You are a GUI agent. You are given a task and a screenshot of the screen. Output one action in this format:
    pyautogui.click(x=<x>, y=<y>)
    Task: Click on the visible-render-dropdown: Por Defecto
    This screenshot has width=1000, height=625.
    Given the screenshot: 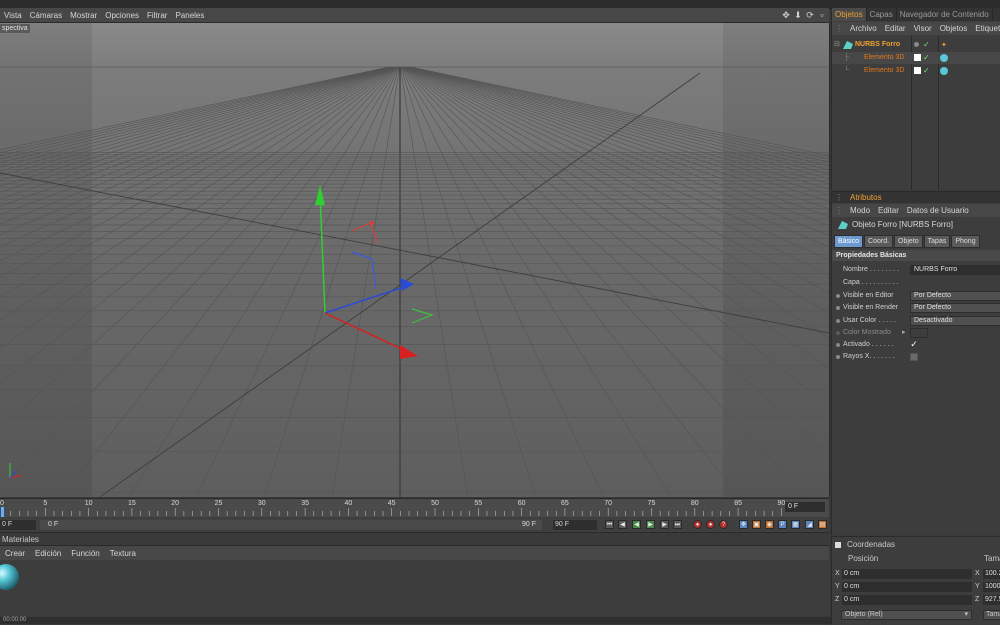 What is the action you would take?
    pyautogui.click(x=955, y=308)
    